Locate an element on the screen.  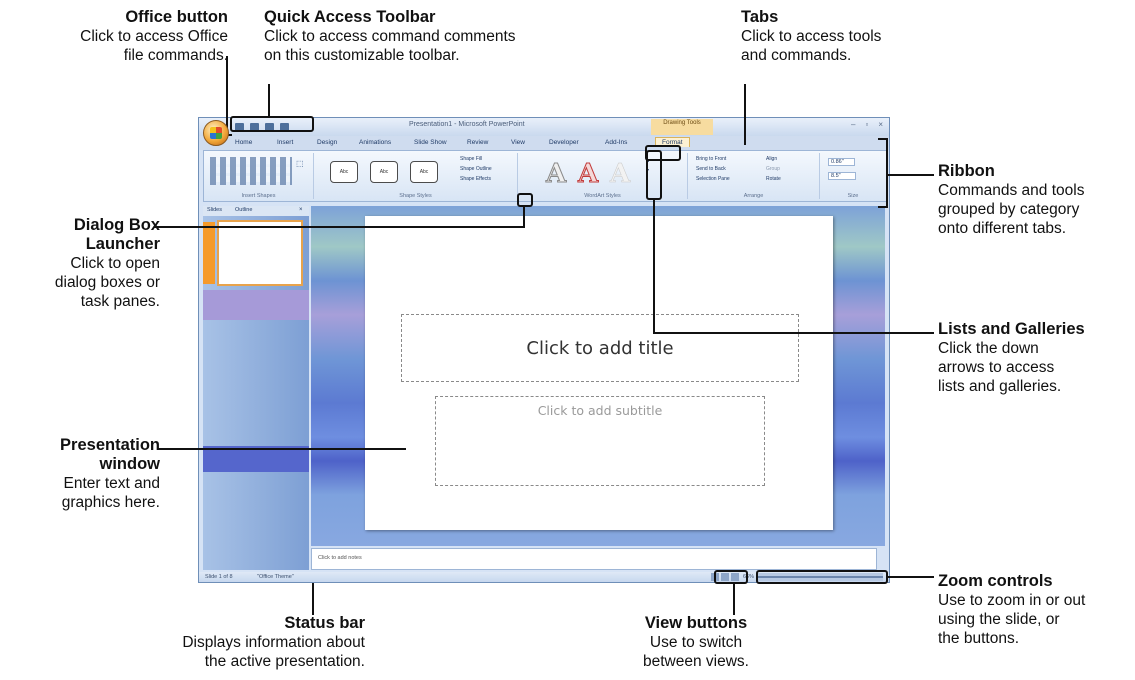
tab-design: Design is located at coordinates (327, 142).